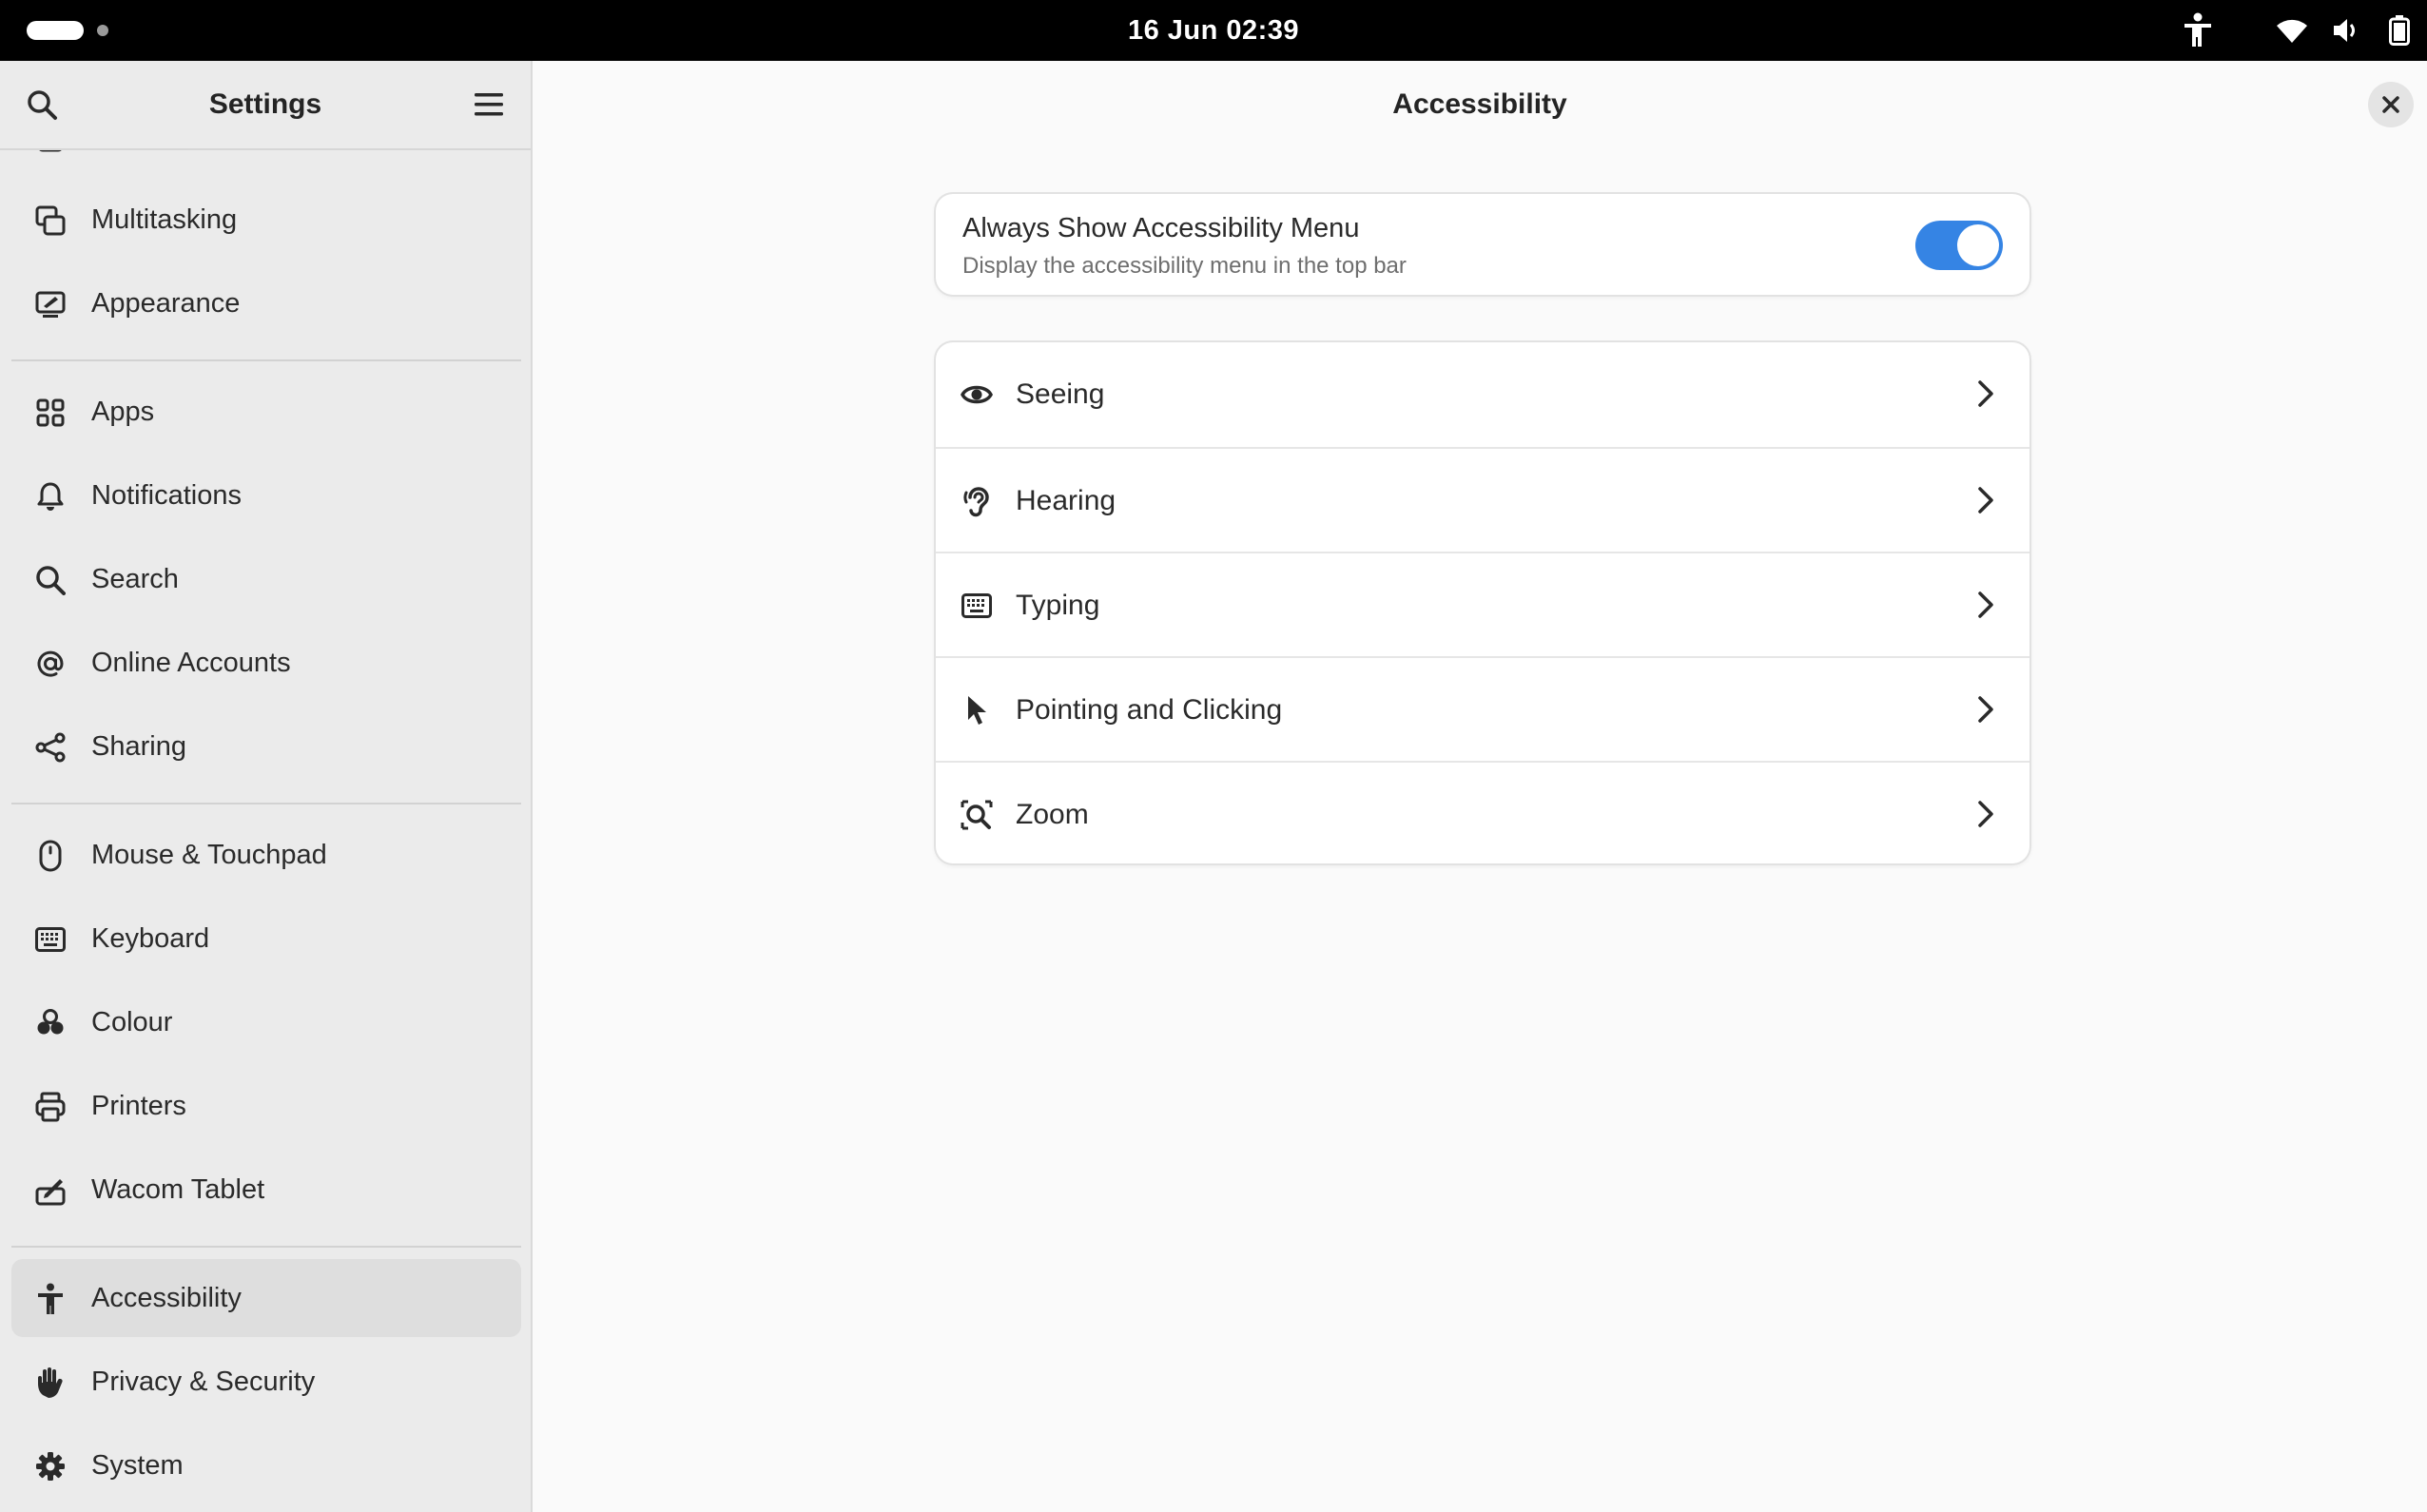 This screenshot has width=2427, height=1512. What do you see at coordinates (50, 747) in the screenshot?
I see `share-icon` at bounding box center [50, 747].